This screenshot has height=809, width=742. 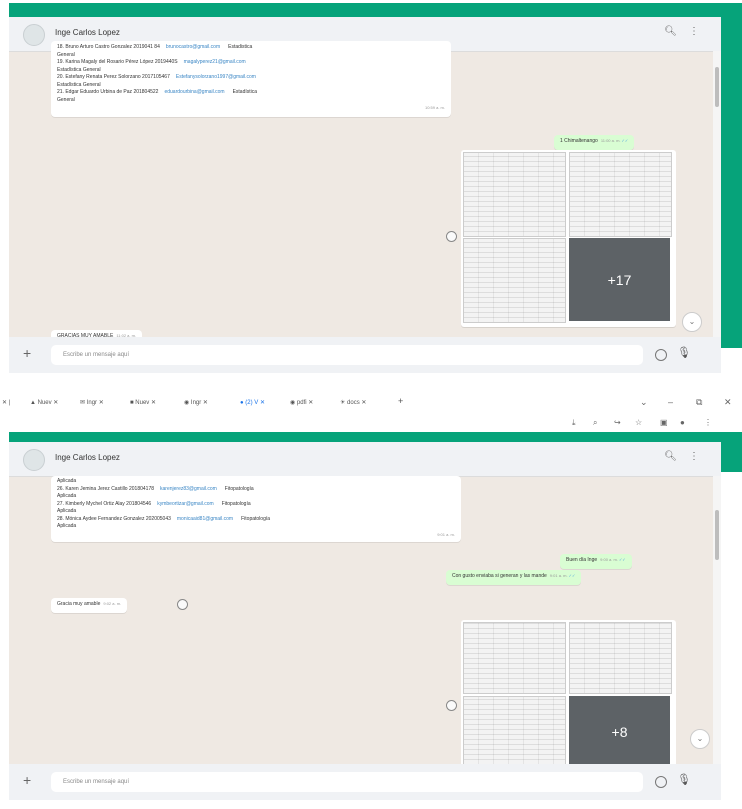 I want to click on email-link: karenjerez83@gmail.com, so click(x=188, y=489).